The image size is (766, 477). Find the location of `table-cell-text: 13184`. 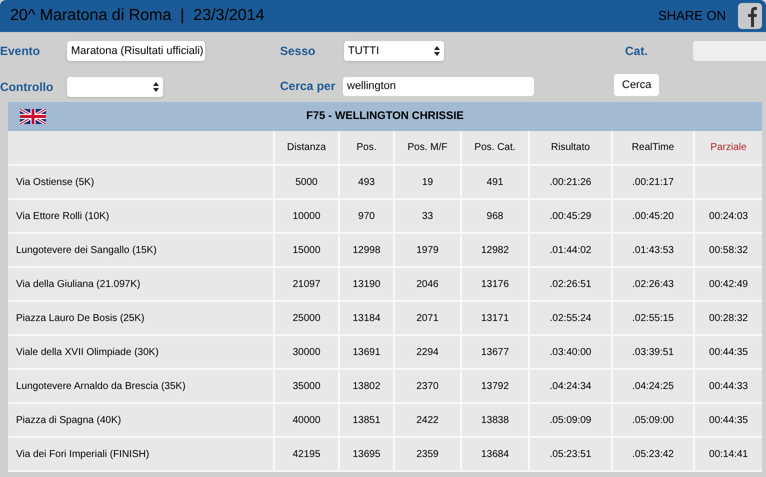

table-cell-text: 13184 is located at coordinates (366, 319).